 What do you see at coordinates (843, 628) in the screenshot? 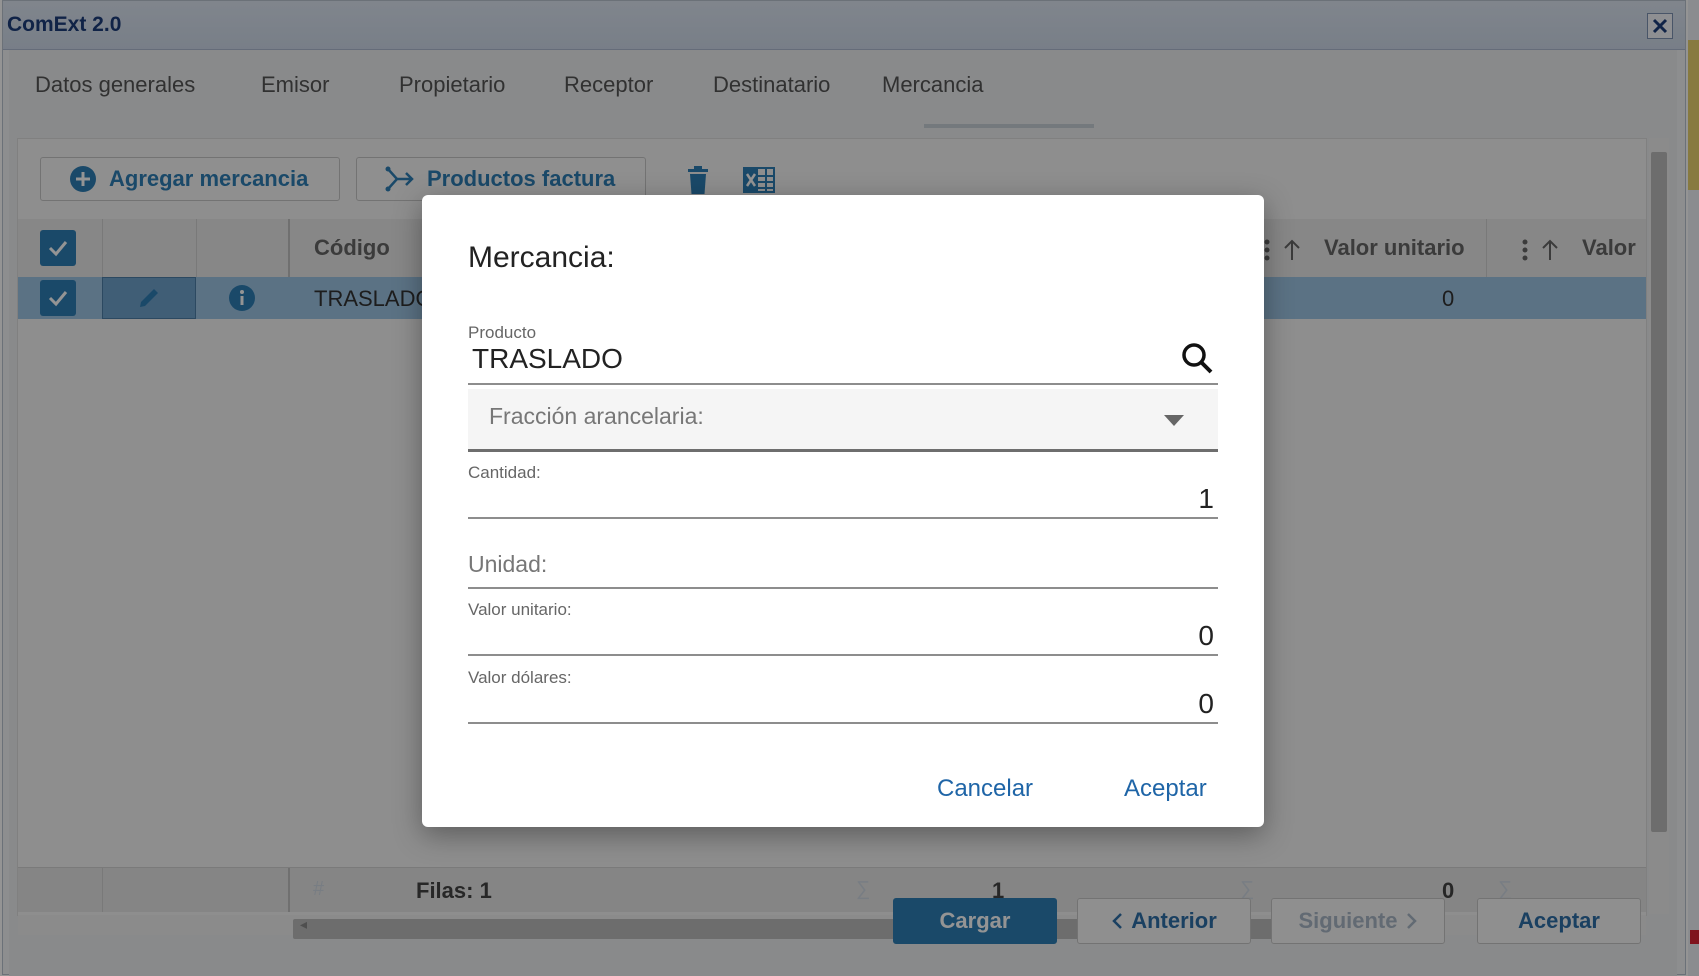
I see `valor-unitario-field: Valor unitario: 0` at bounding box center [843, 628].